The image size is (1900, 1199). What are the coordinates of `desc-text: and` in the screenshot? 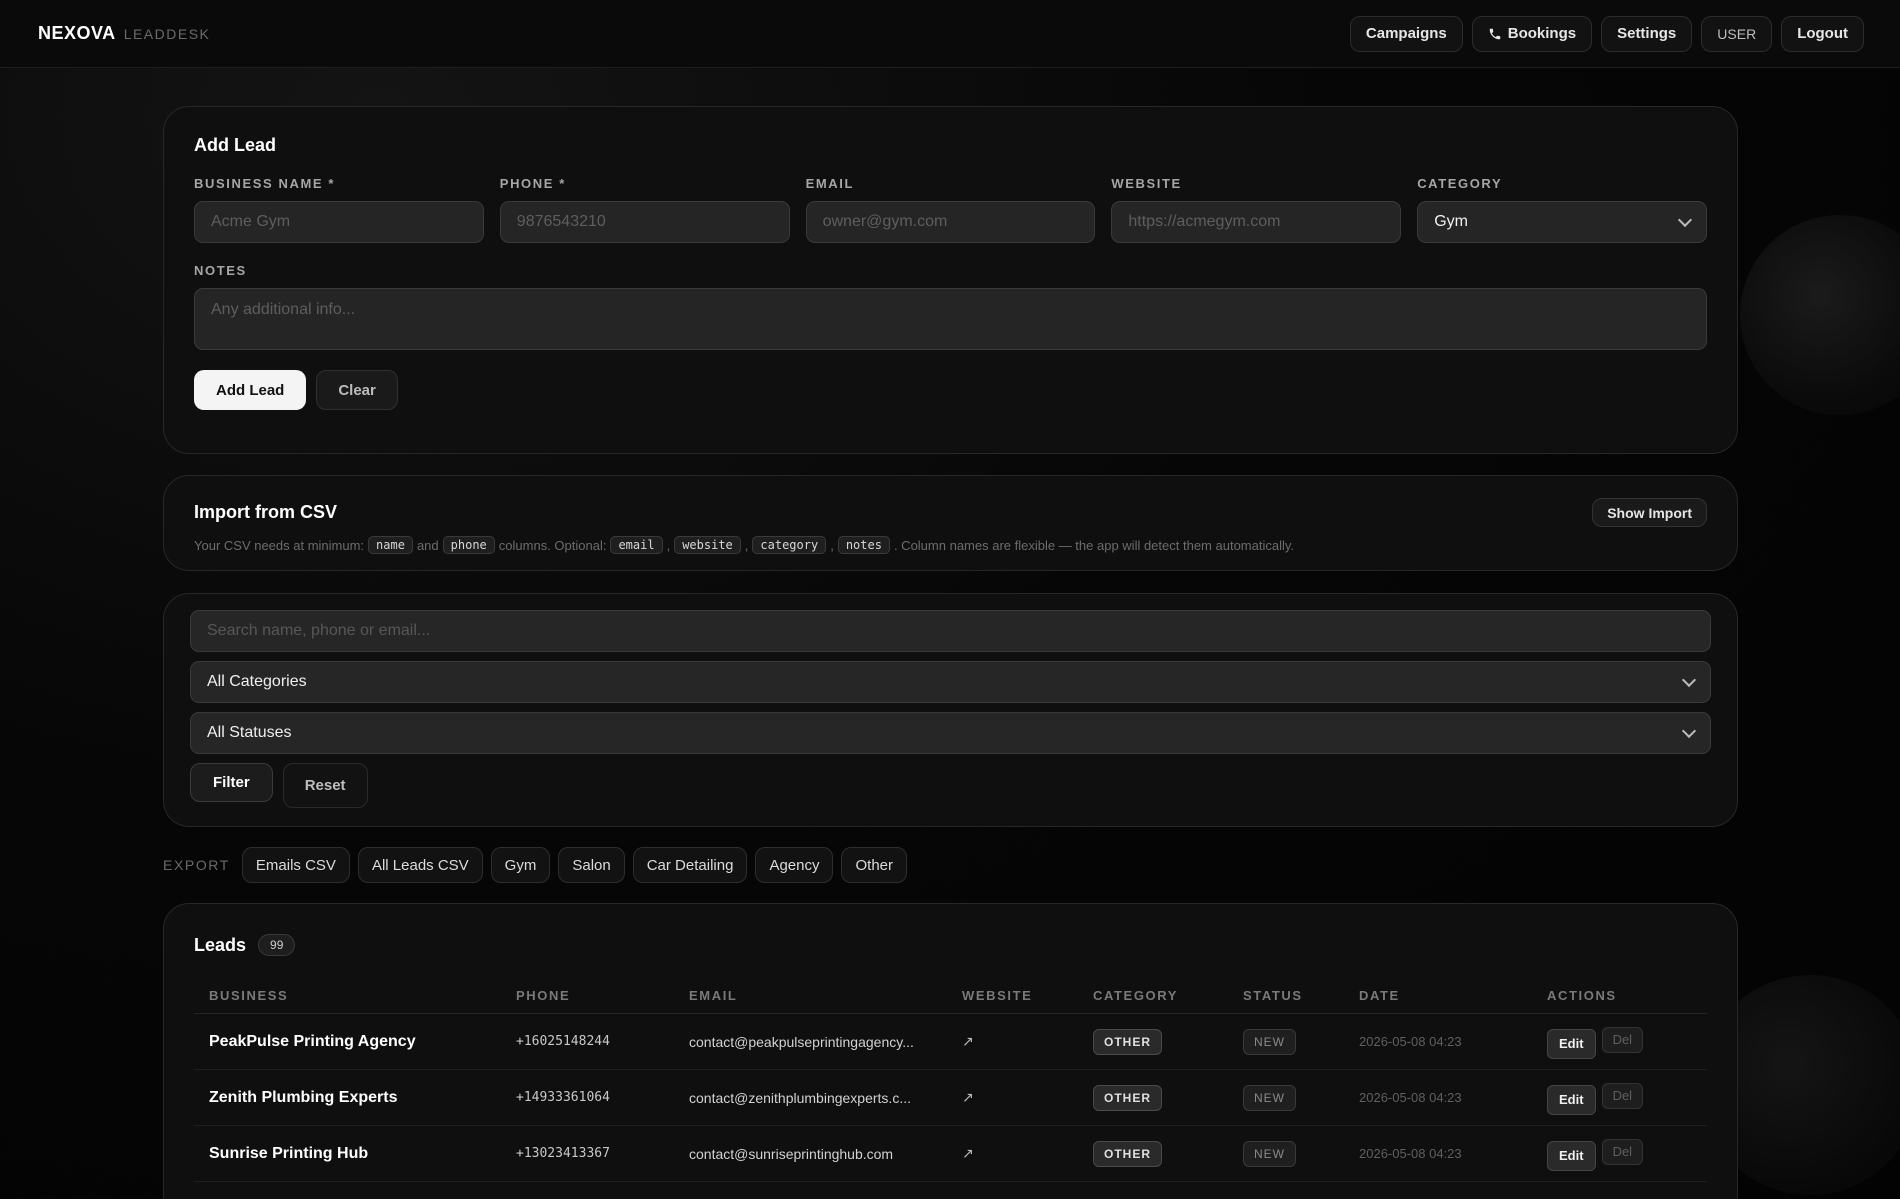 It's located at (427, 545).